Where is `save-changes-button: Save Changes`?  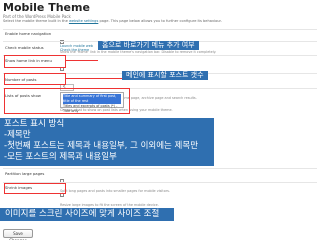
save-changes-button: Save Changes is located at coordinates (18, 234).